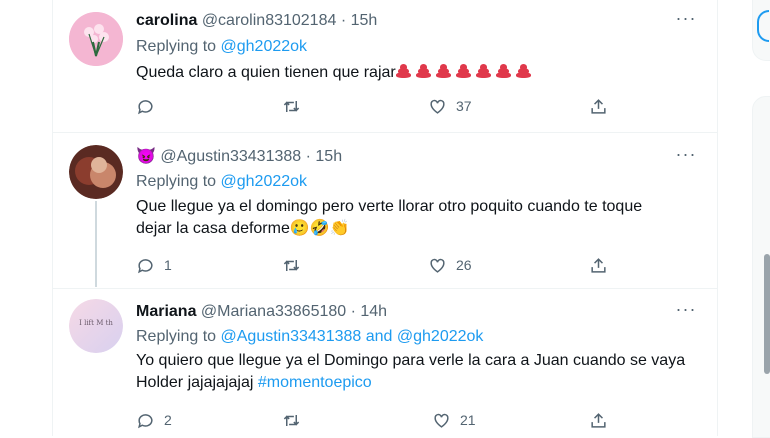  I want to click on tweet-text: Queda claro a quien tienen que rajar, so click(416, 73).